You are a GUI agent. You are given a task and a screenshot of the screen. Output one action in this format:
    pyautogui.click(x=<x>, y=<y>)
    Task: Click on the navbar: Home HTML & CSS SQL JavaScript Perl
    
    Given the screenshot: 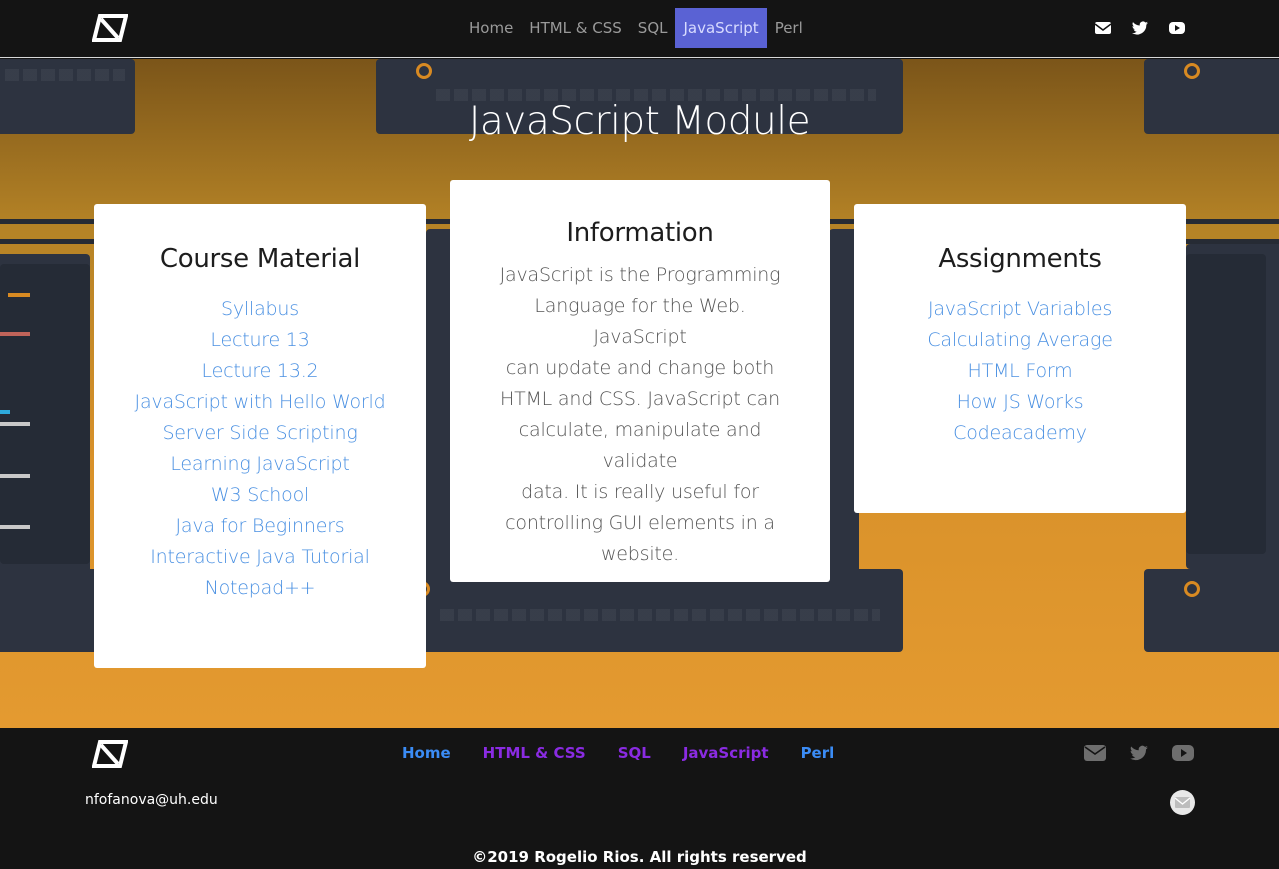 What is the action you would take?
    pyautogui.click(x=639, y=29)
    